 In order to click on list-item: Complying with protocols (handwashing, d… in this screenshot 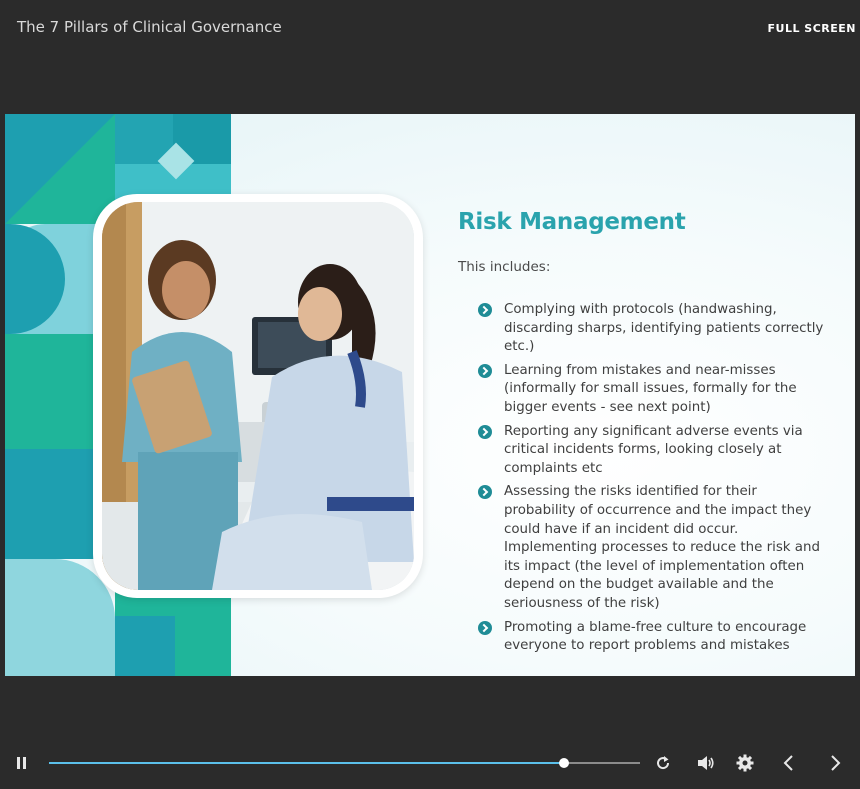, I will do `click(653, 329)`.